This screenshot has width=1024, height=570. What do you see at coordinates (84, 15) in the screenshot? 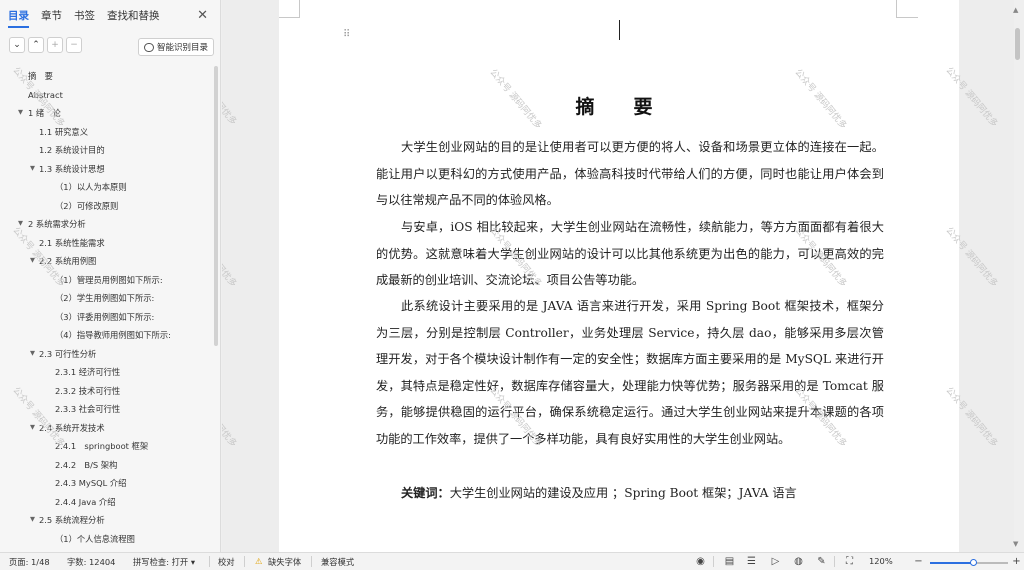
I see `tab-bookmarks: 书签` at bounding box center [84, 15].